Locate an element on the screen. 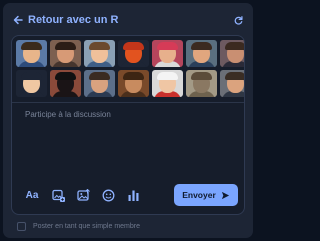  sticker-partial is located at coordinates (232, 53).